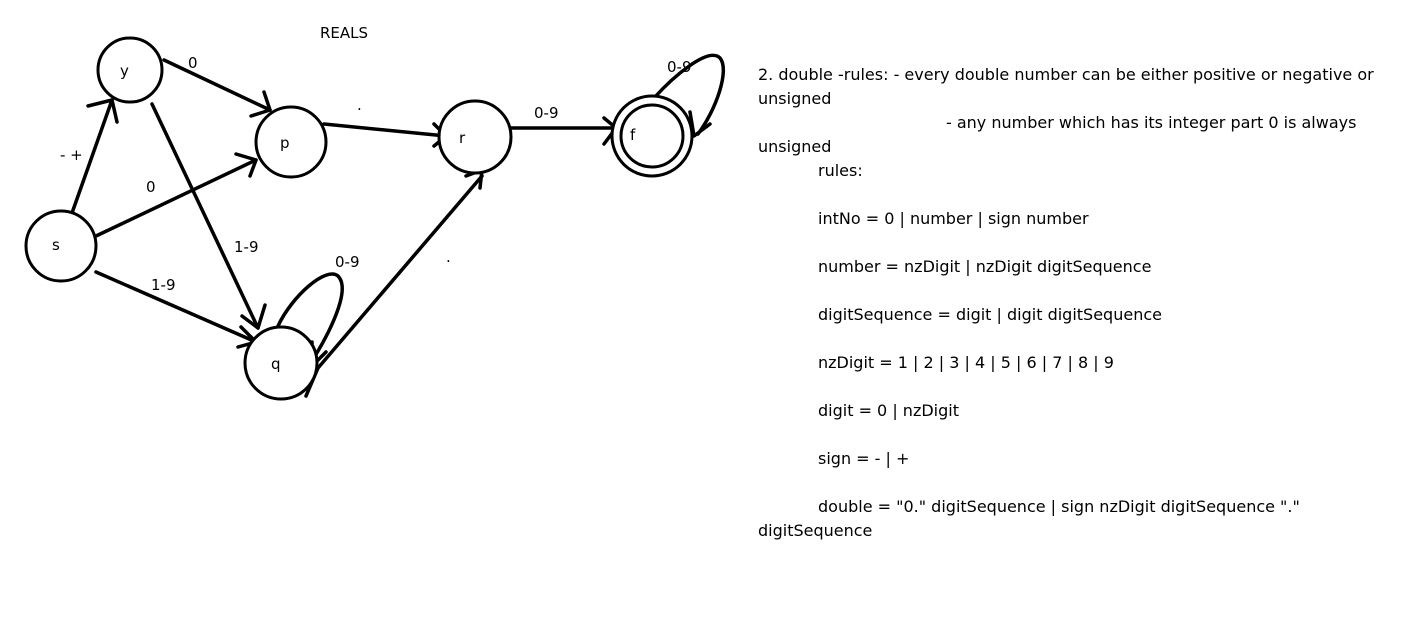  What do you see at coordinates (102, 111) in the screenshot?
I see `edge-s-y-arrowhead` at bounding box center [102, 111].